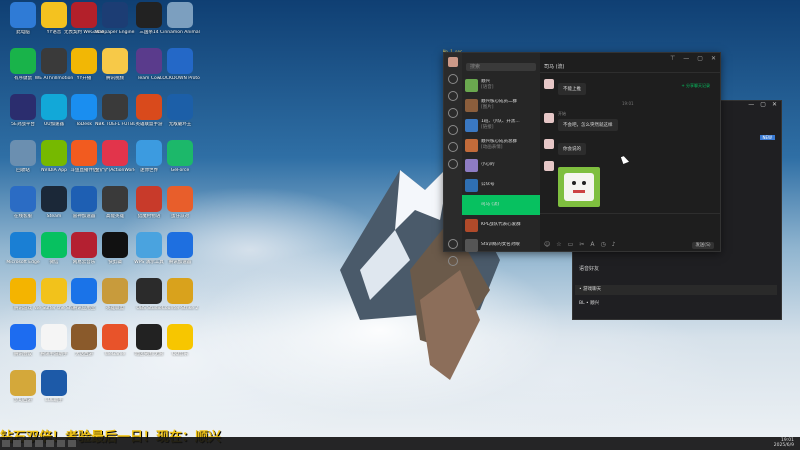 The image size is (800, 450). What do you see at coordinates (602, 244) in the screenshot?
I see `chat-history-icon: ◷` at bounding box center [602, 244].